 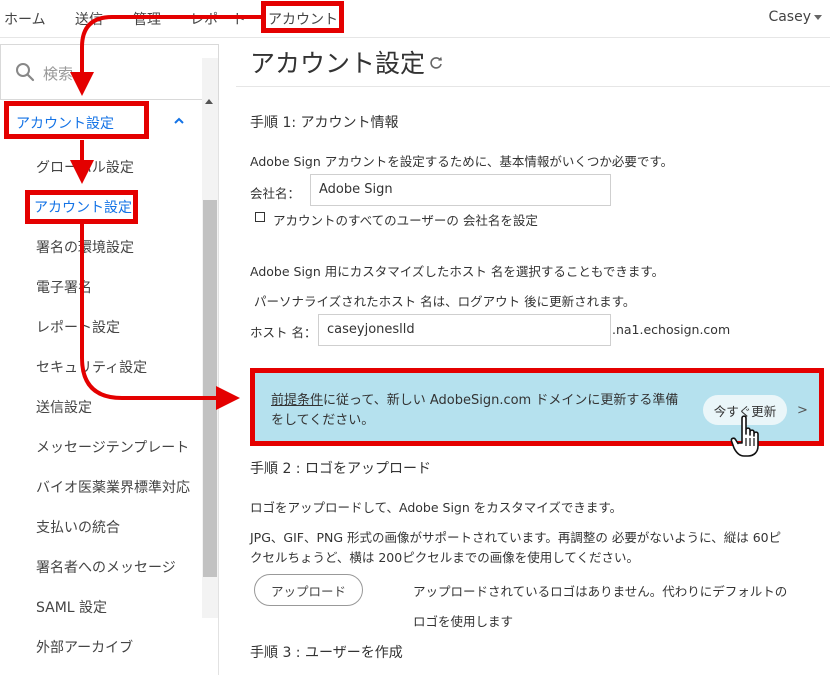 I want to click on sidebar-item-security-settings: セキュリティ設定, so click(x=91, y=367).